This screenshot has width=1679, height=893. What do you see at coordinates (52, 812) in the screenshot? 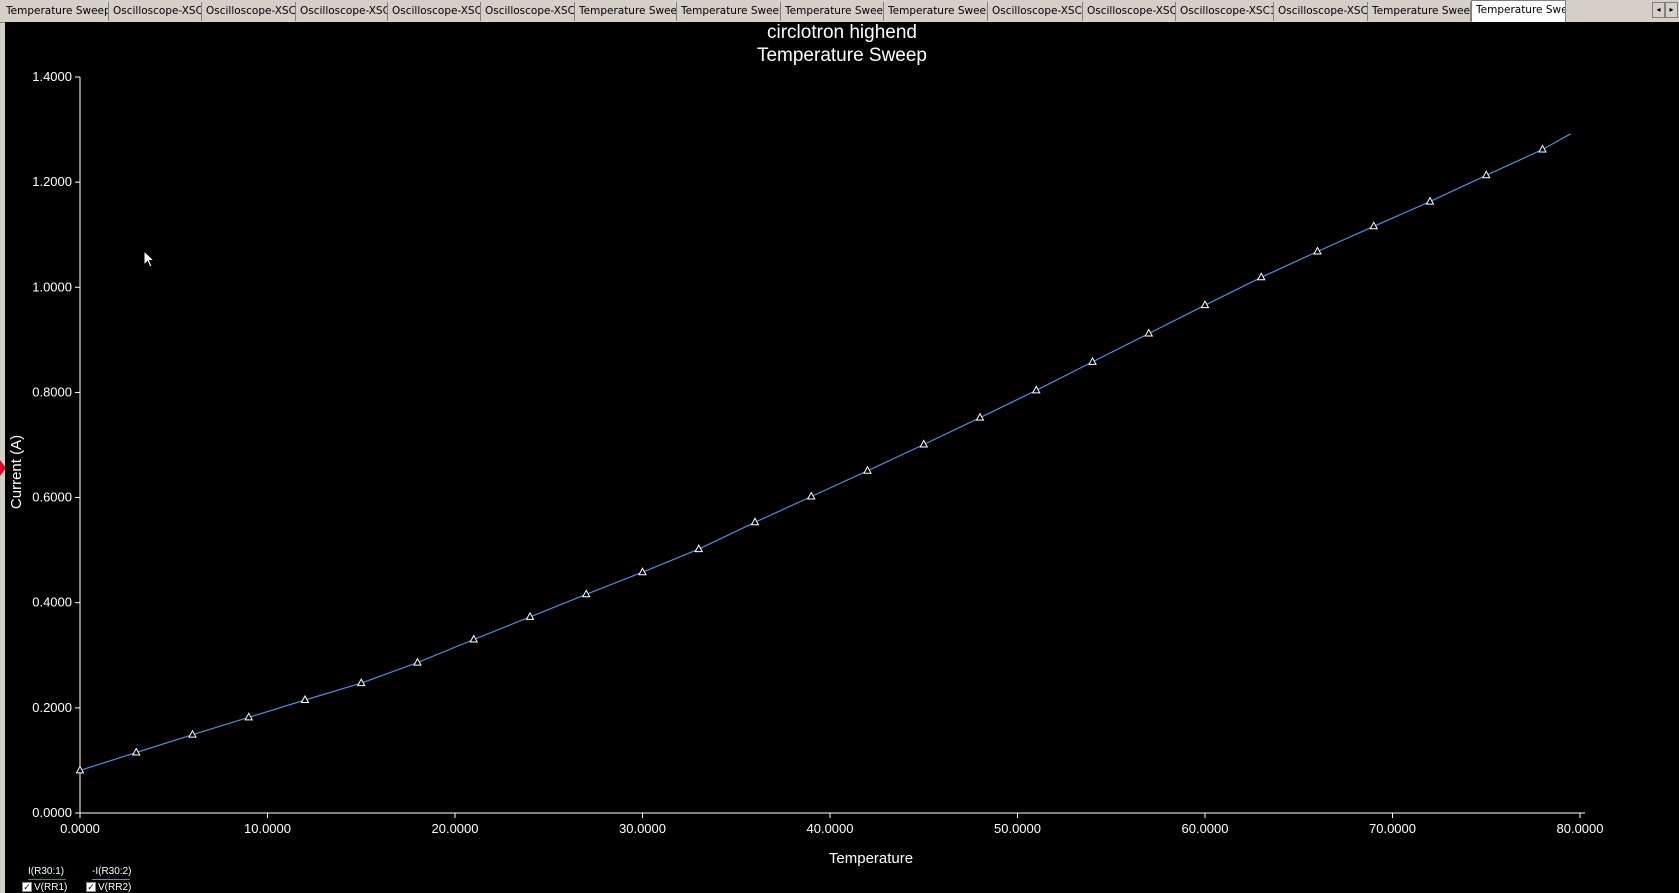
I see `y-tick-label: 0.0000` at bounding box center [52, 812].